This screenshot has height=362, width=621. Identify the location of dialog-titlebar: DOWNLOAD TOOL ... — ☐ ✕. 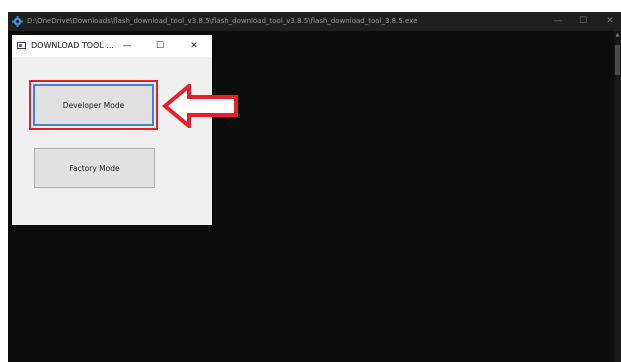
(112, 46).